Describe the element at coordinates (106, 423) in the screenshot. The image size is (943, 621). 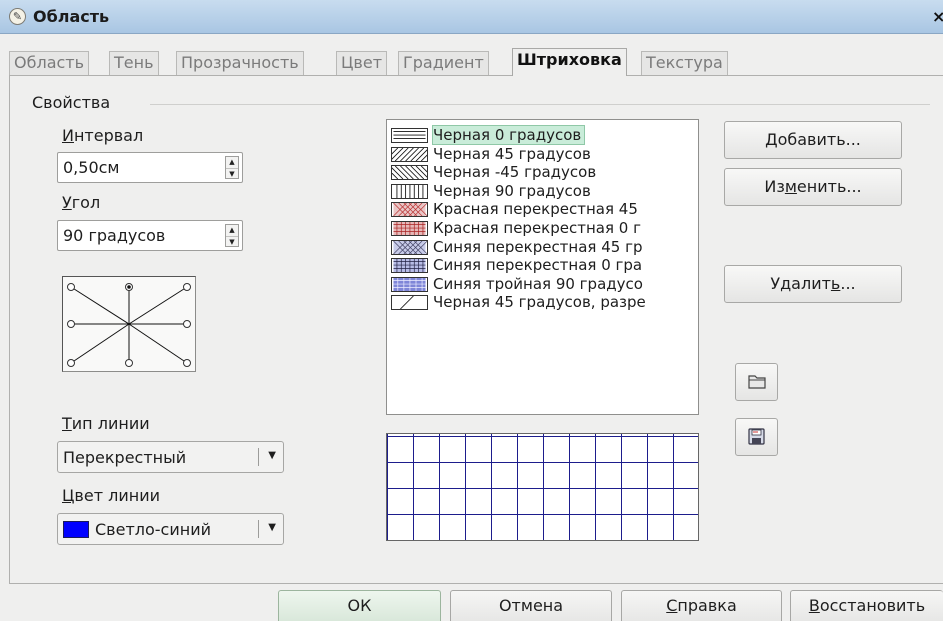
I see `line-type-label: Тип линии` at that location.